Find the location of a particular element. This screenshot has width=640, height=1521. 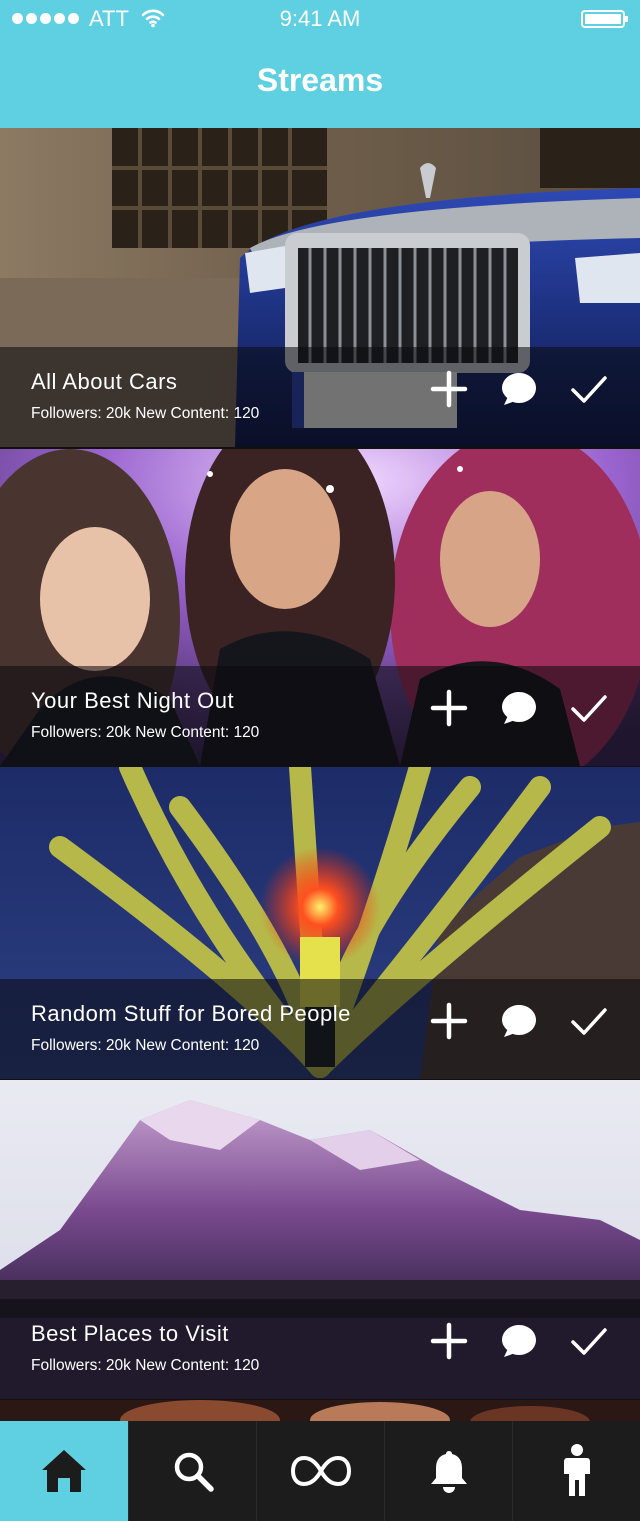

status-bar: ATT 9:41 AM is located at coordinates (320, 20).